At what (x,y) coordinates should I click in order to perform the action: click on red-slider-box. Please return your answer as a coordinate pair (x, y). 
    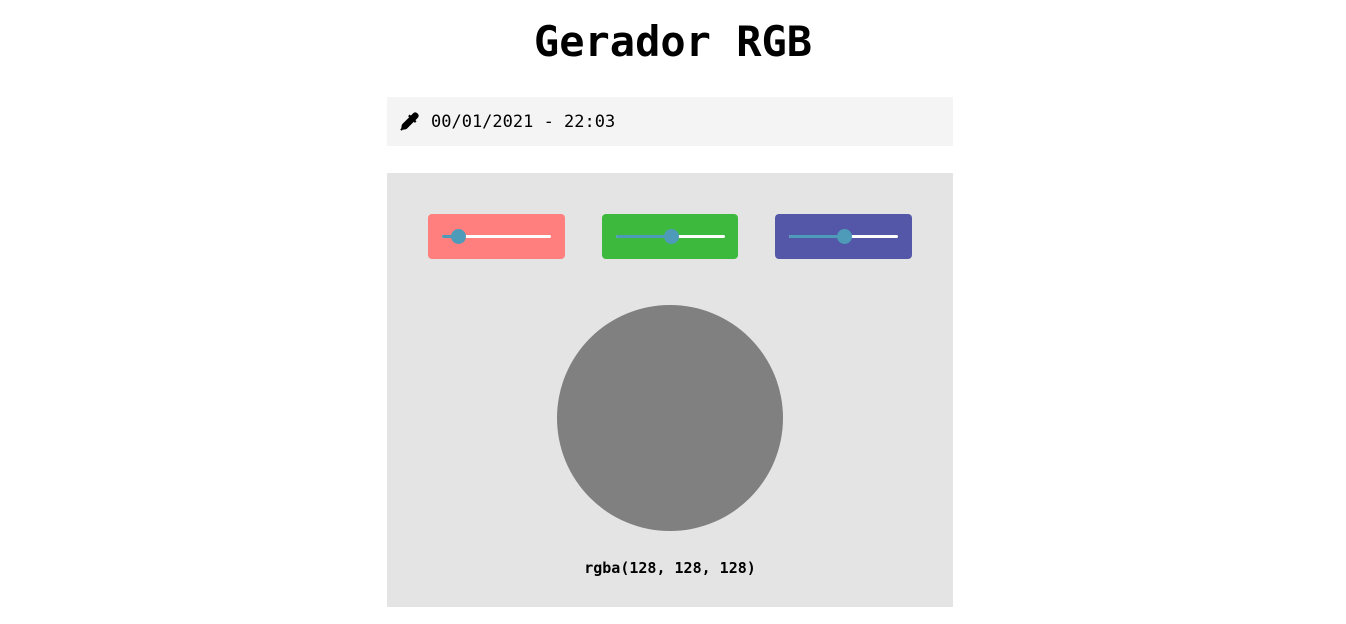
    Looking at the image, I should click on (496, 236).